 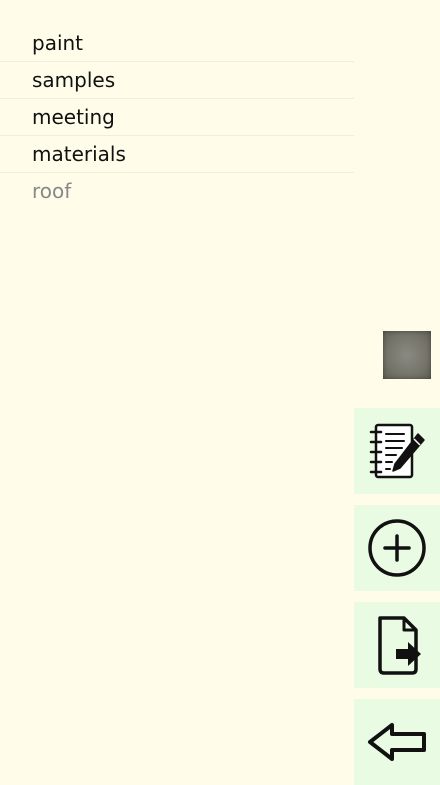 I want to click on list-item: samples, so click(x=177, y=80).